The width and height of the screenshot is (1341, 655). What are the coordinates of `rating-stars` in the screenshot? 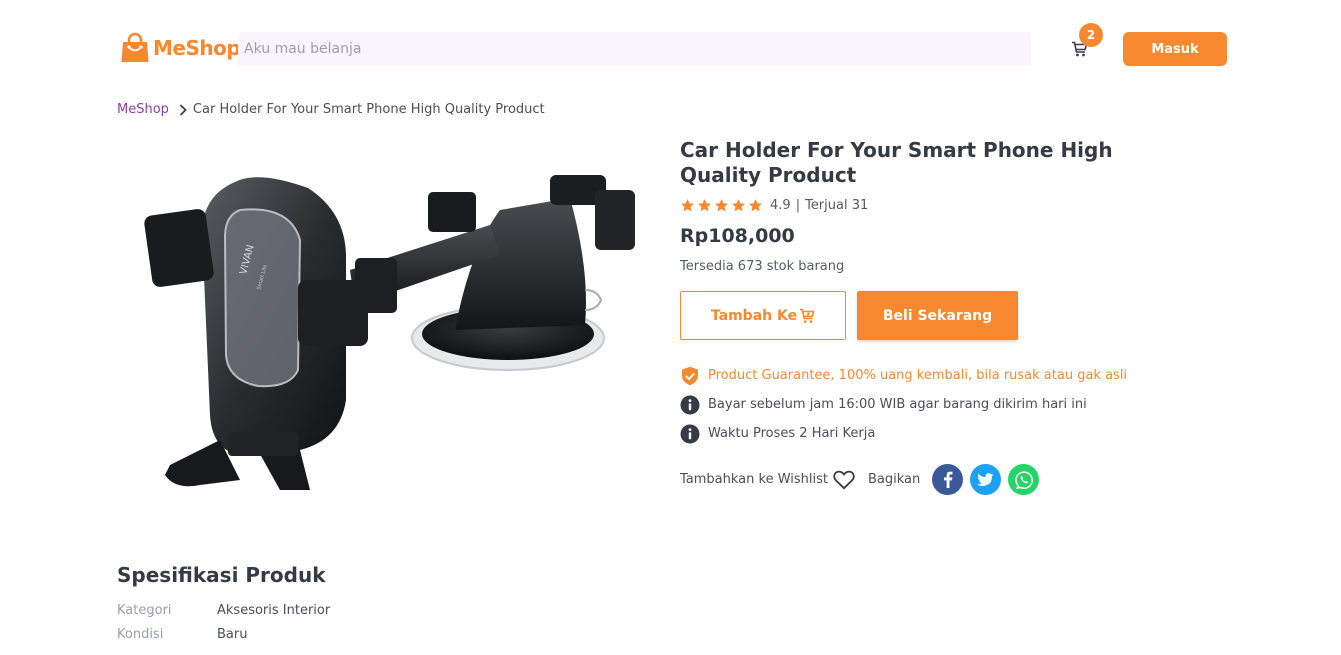 It's located at (721, 205).